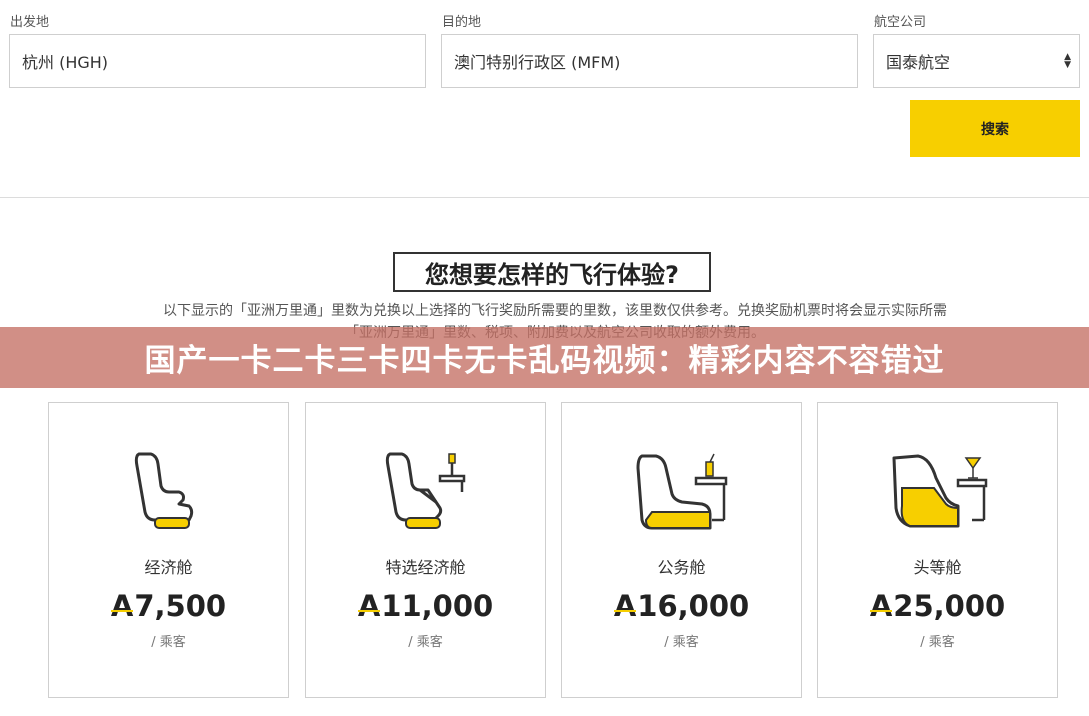 This screenshot has width=1089, height=716. I want to click on cabin-name: 经济舱, so click(168, 567).